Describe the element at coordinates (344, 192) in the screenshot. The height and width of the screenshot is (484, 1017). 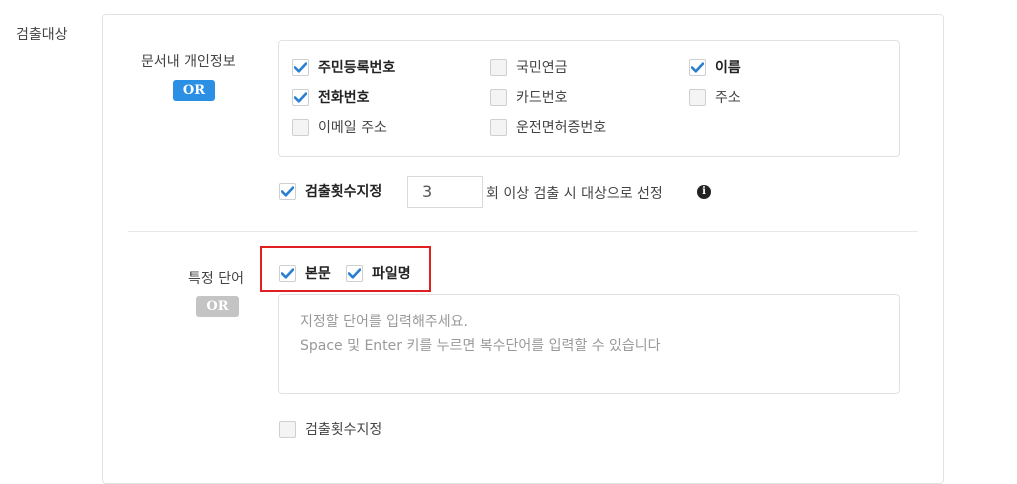
I see `personal-count-label: 검출횟수지정` at that location.